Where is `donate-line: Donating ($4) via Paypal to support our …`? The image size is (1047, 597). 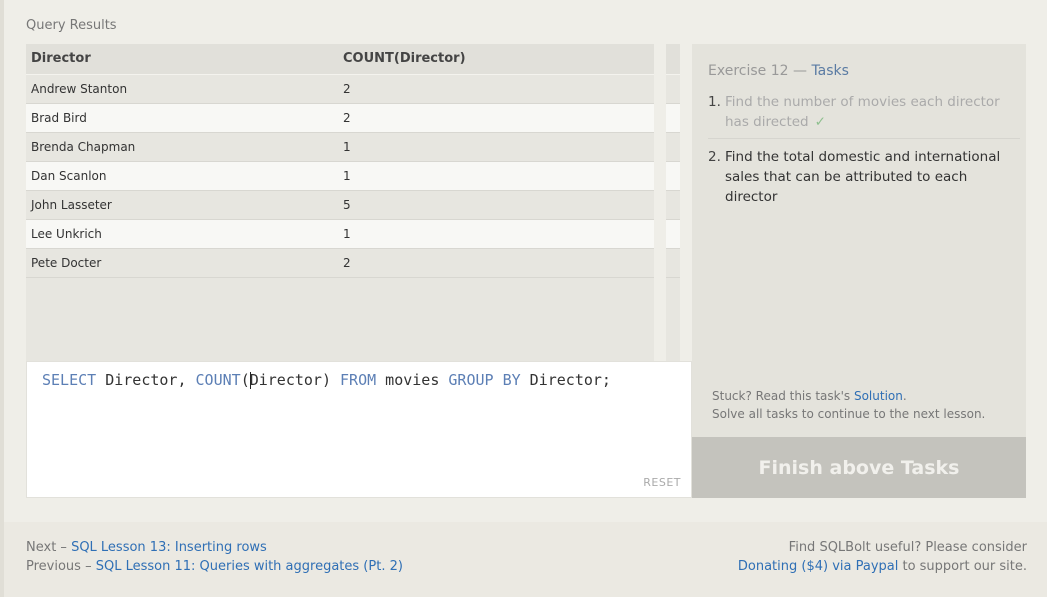 donate-line: Donating ($4) via Paypal to support our … is located at coordinates (882, 566).